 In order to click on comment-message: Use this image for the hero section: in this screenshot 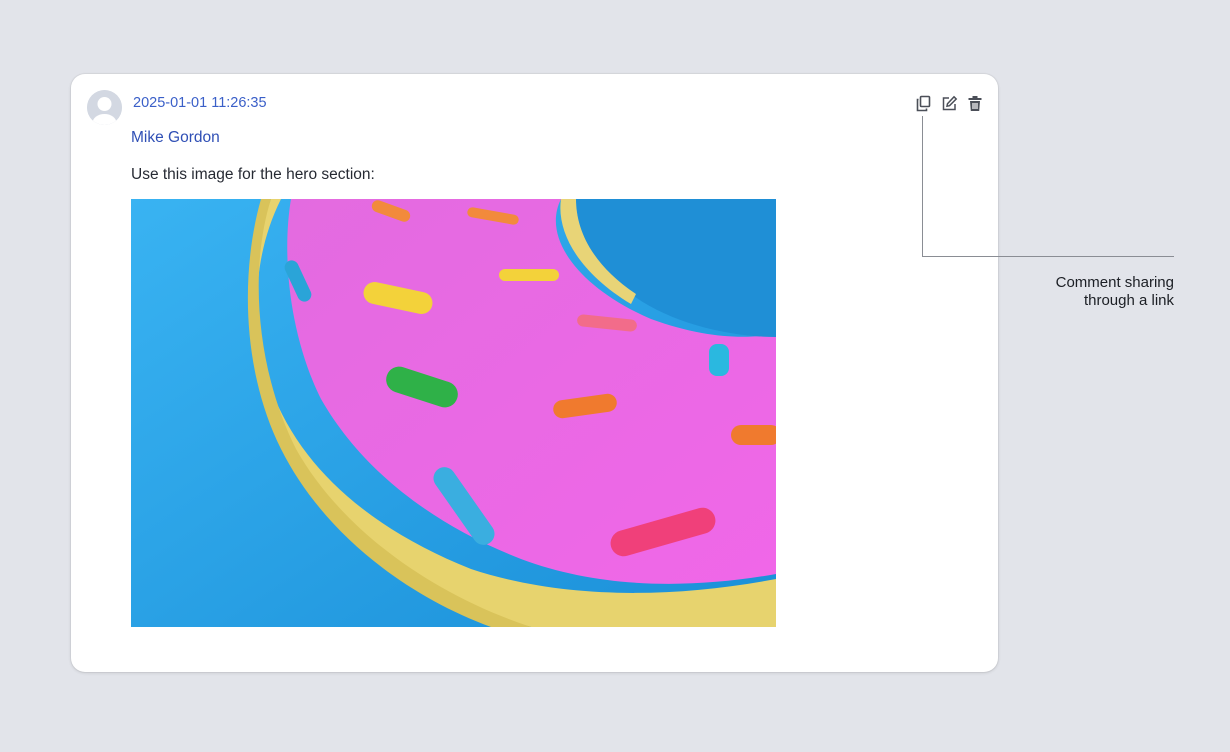, I will do `click(253, 174)`.